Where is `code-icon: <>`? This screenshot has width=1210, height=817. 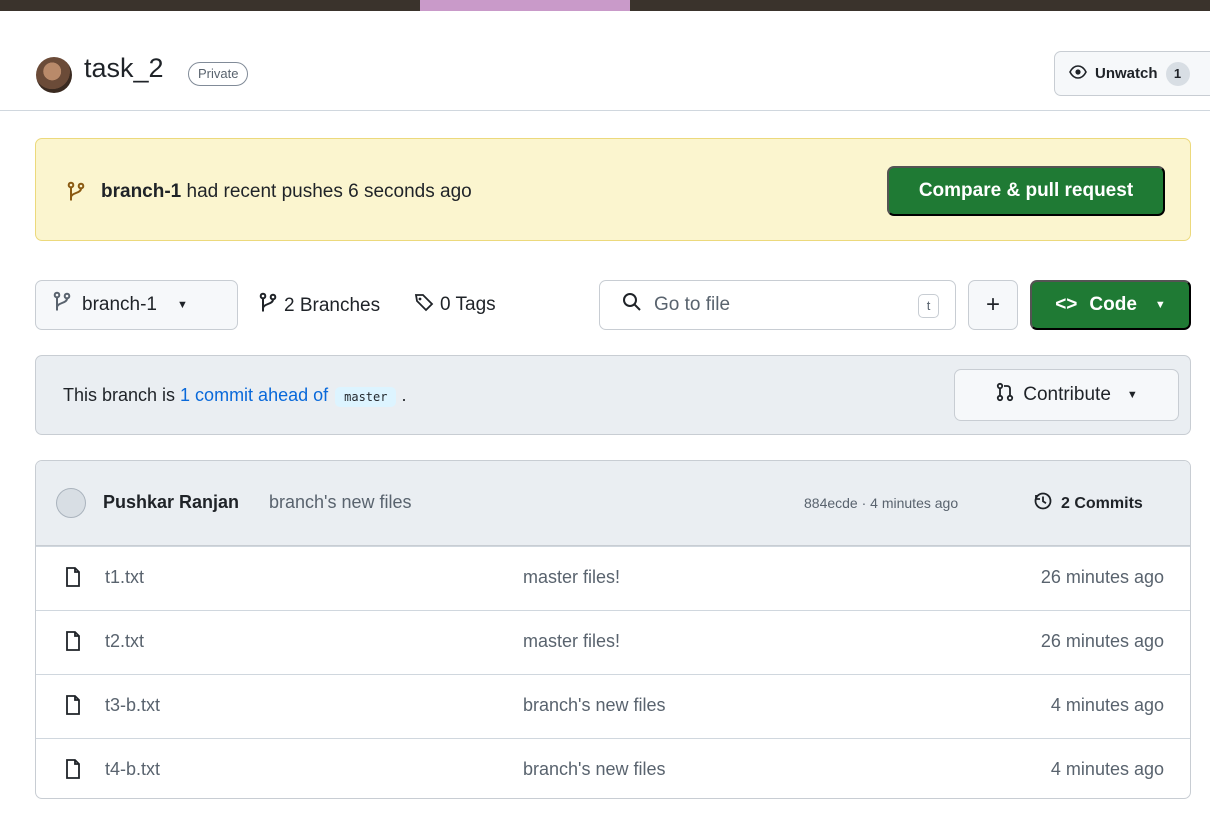 code-icon: <> is located at coordinates (1066, 304).